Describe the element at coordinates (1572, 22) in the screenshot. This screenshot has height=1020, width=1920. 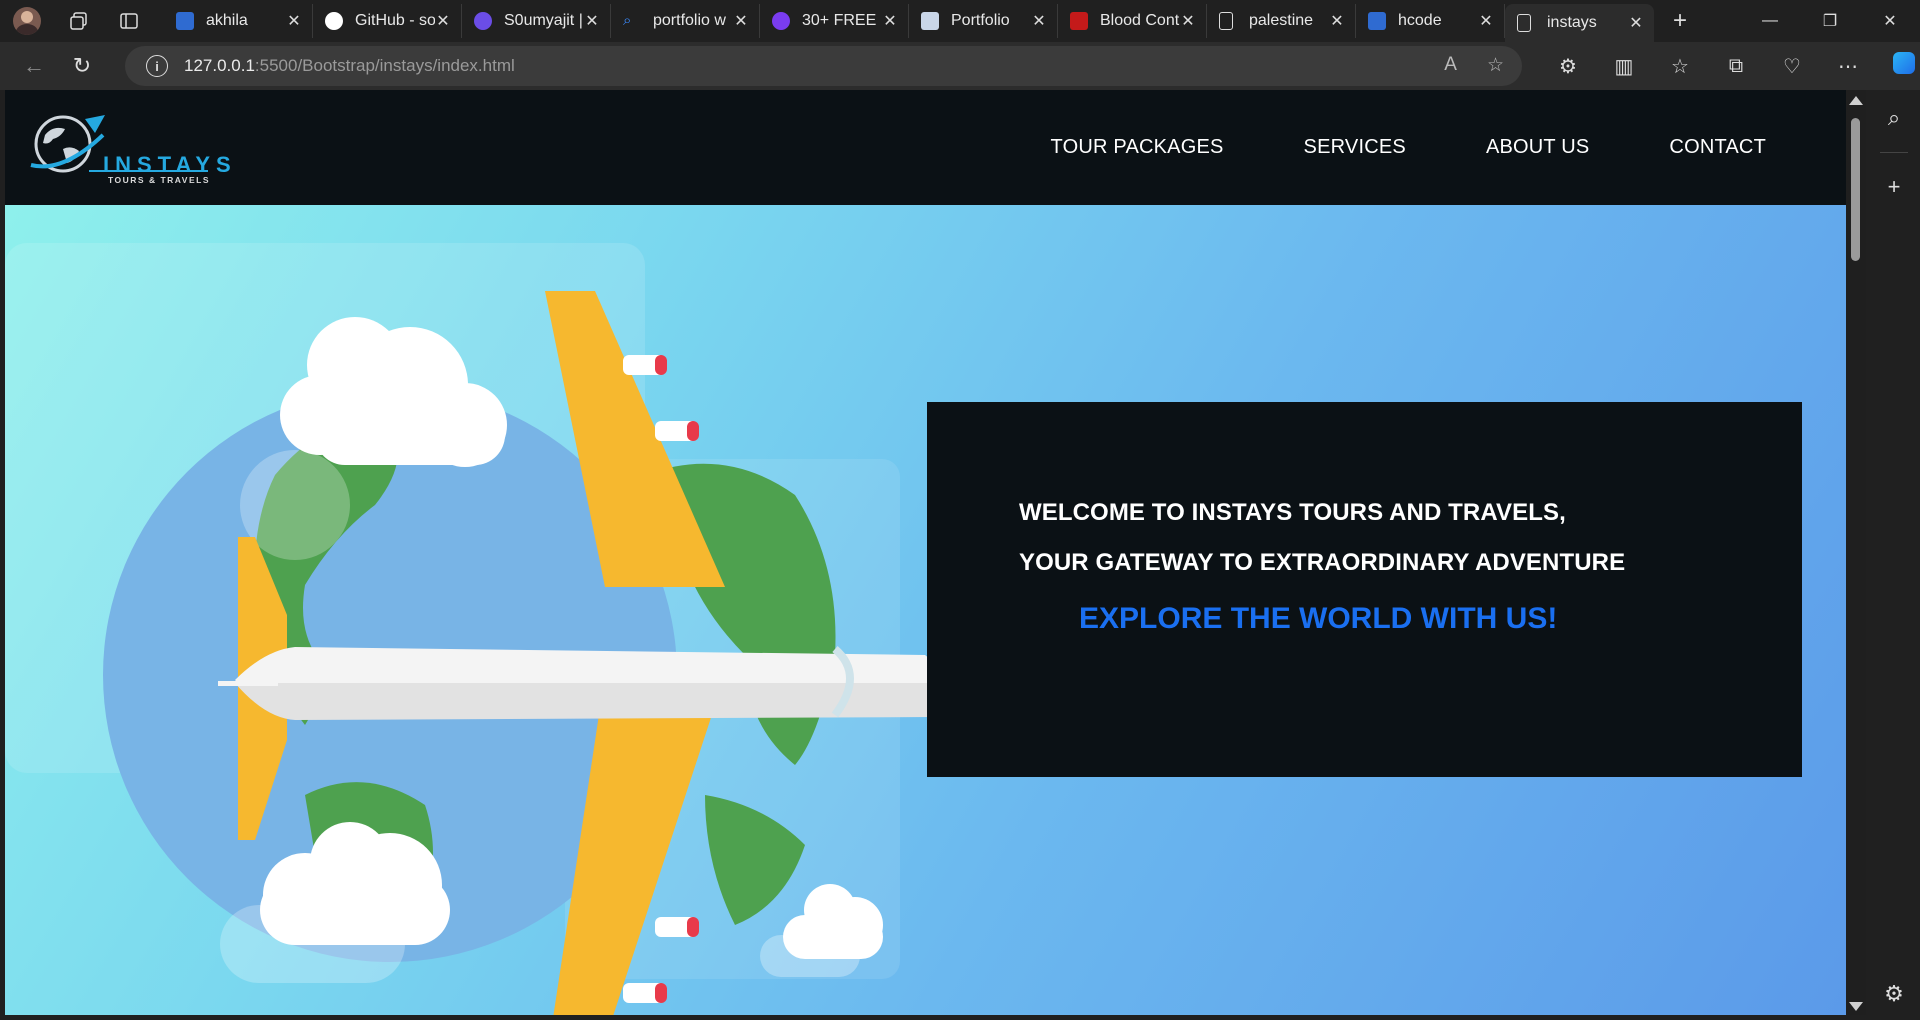
I see `tab-title: instays` at that location.